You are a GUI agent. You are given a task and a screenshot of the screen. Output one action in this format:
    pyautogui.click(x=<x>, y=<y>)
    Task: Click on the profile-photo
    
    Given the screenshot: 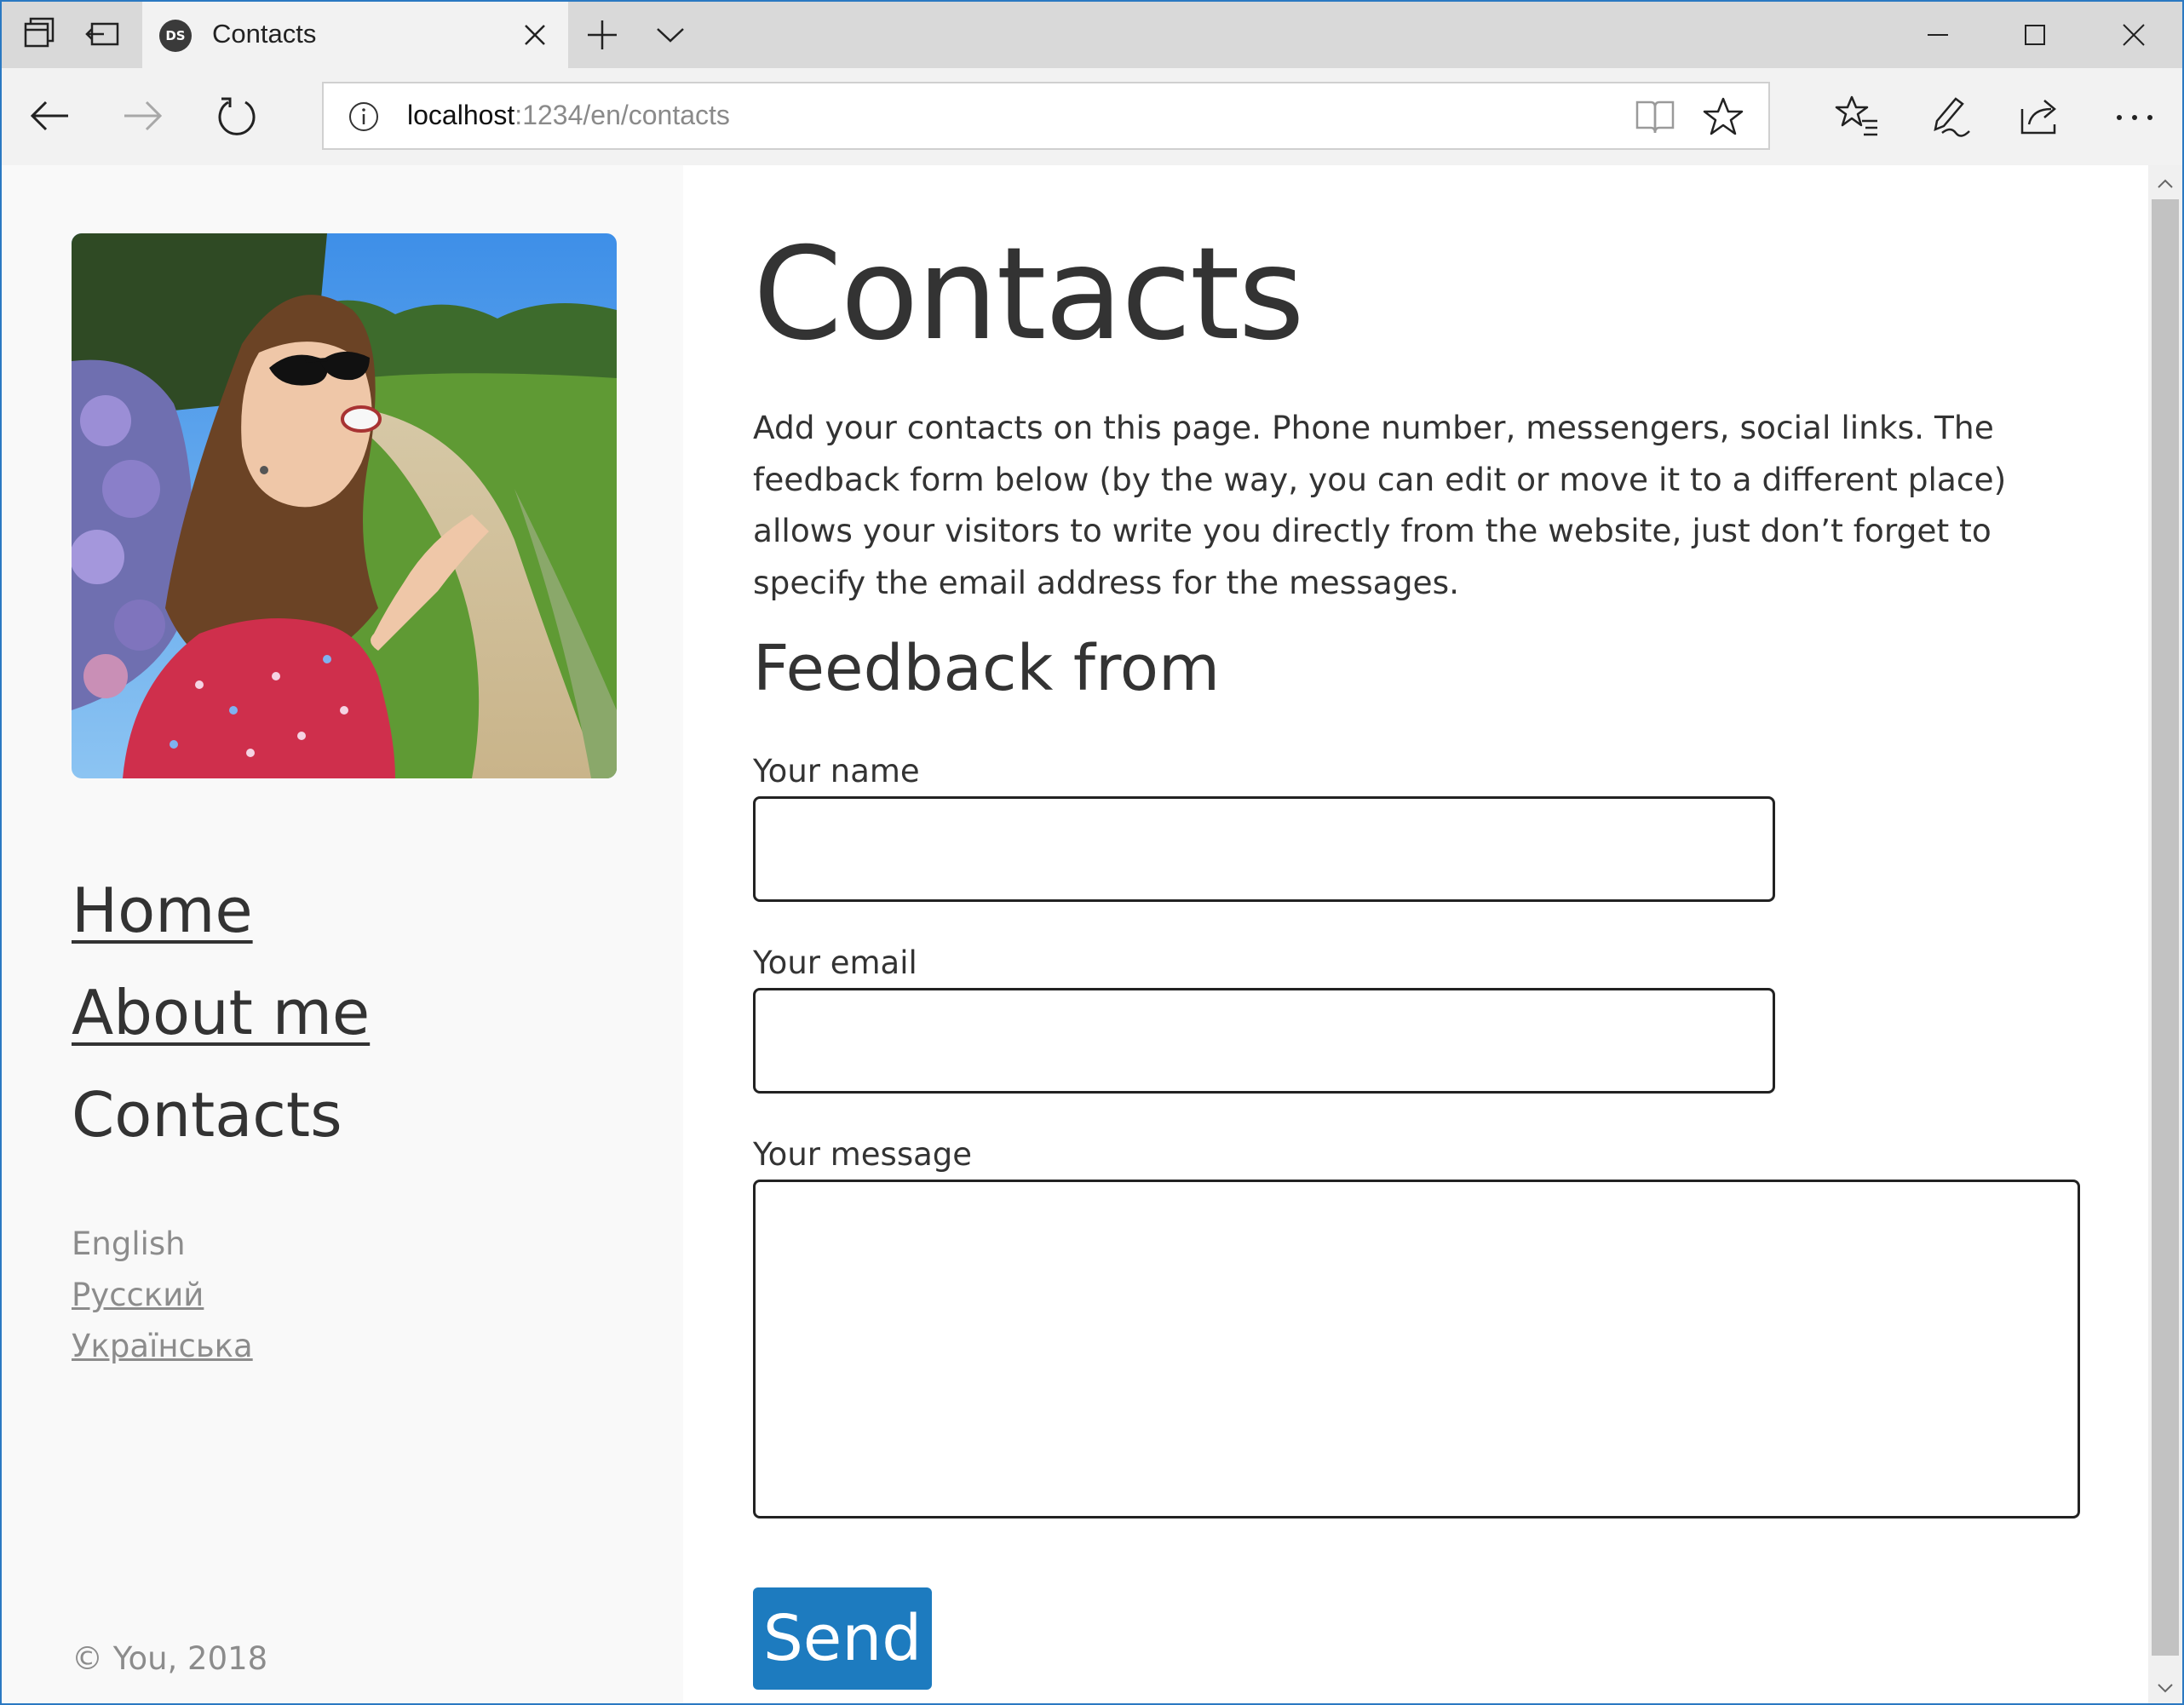 What is the action you would take?
    pyautogui.click(x=344, y=505)
    